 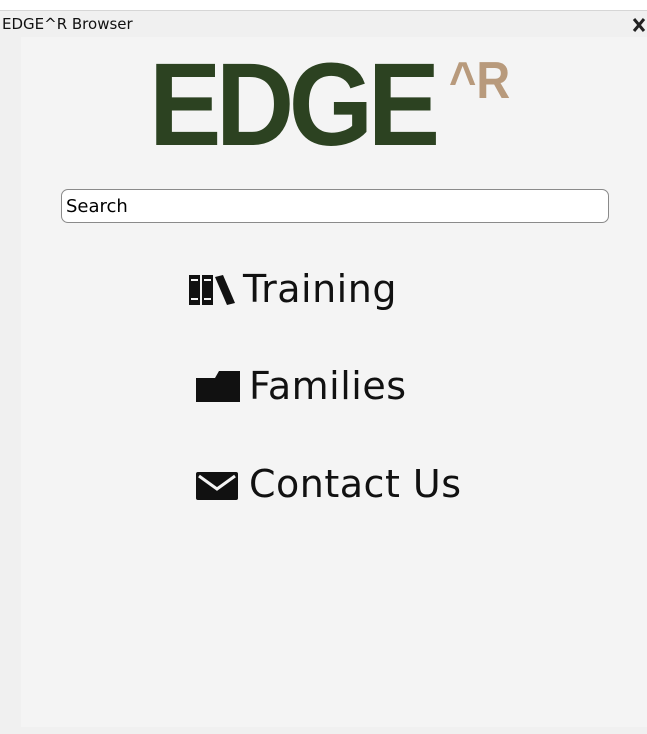 What do you see at coordinates (328, 386) in the screenshot?
I see `nav-label-families: Families` at bounding box center [328, 386].